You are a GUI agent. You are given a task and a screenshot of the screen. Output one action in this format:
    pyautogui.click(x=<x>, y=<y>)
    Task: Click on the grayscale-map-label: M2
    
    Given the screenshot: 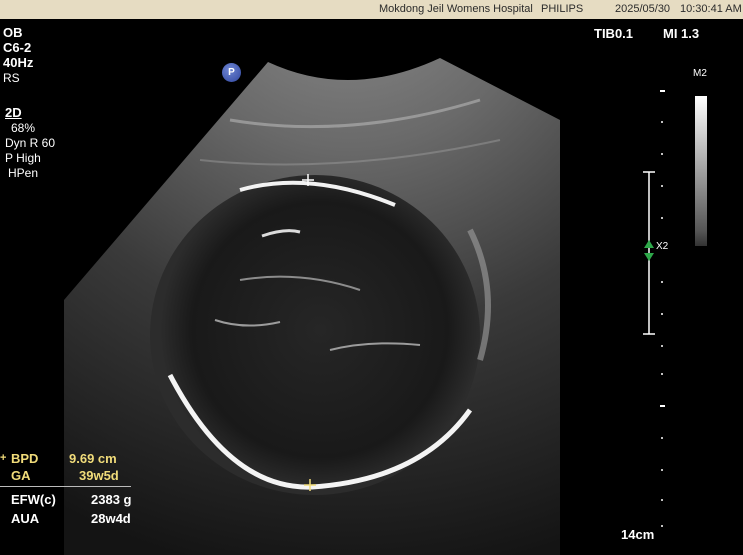 What is the action you would take?
    pyautogui.click(x=700, y=73)
    